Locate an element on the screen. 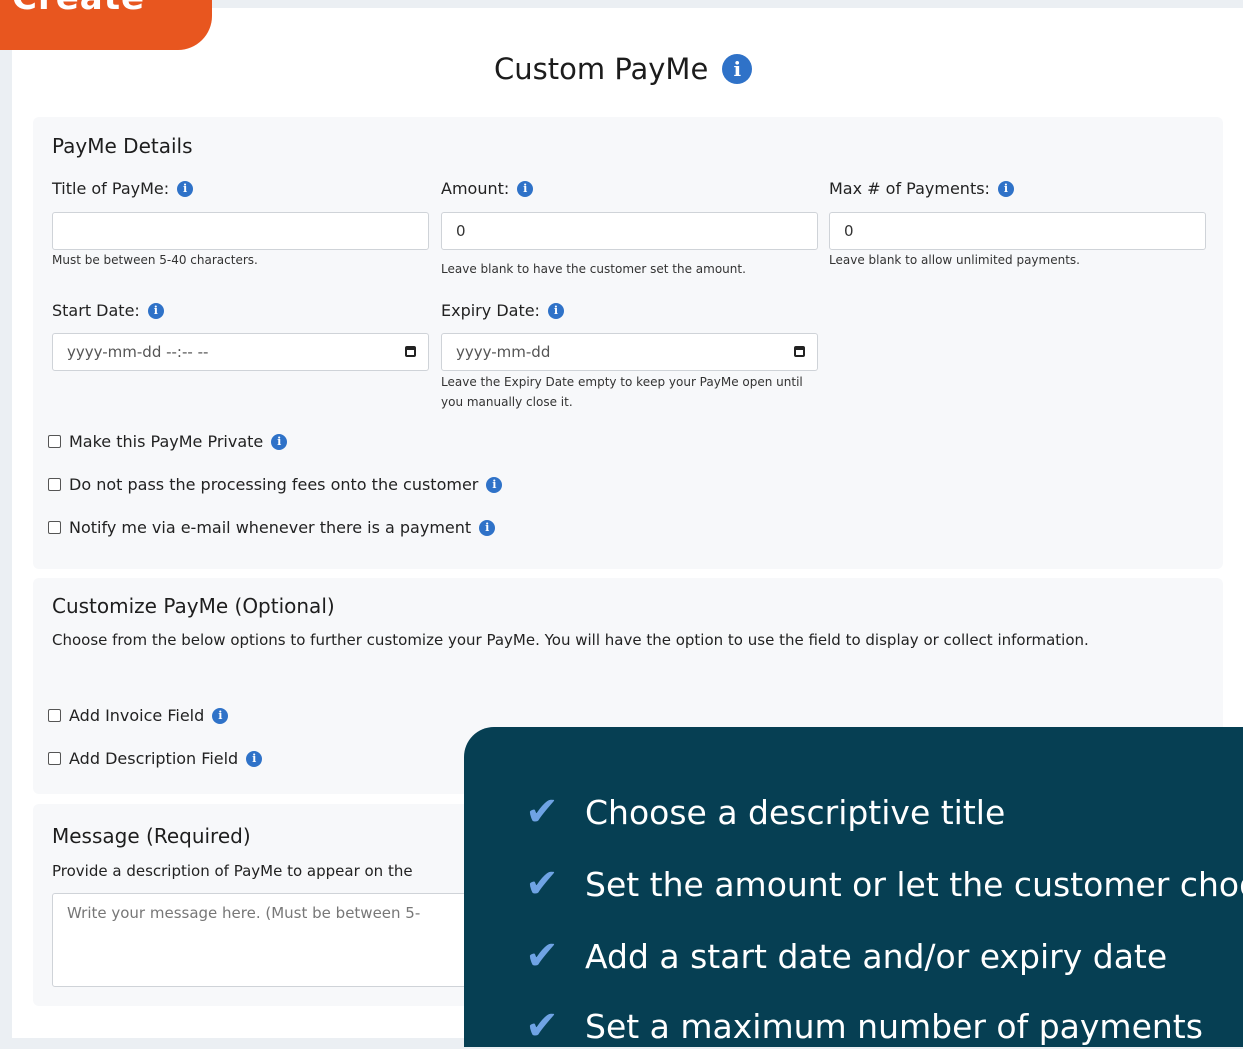  description-field-label: Add Description Field is located at coordinates (154, 758).